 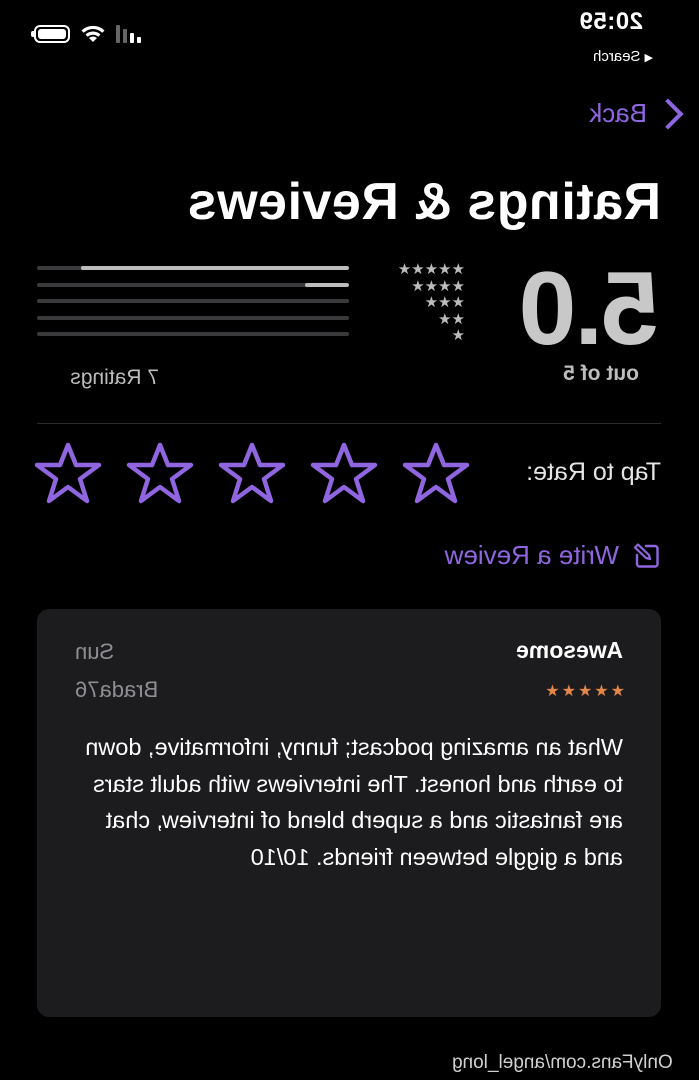 What do you see at coordinates (458, 335) in the screenshot?
I see `star-row-1: ★` at bounding box center [458, 335].